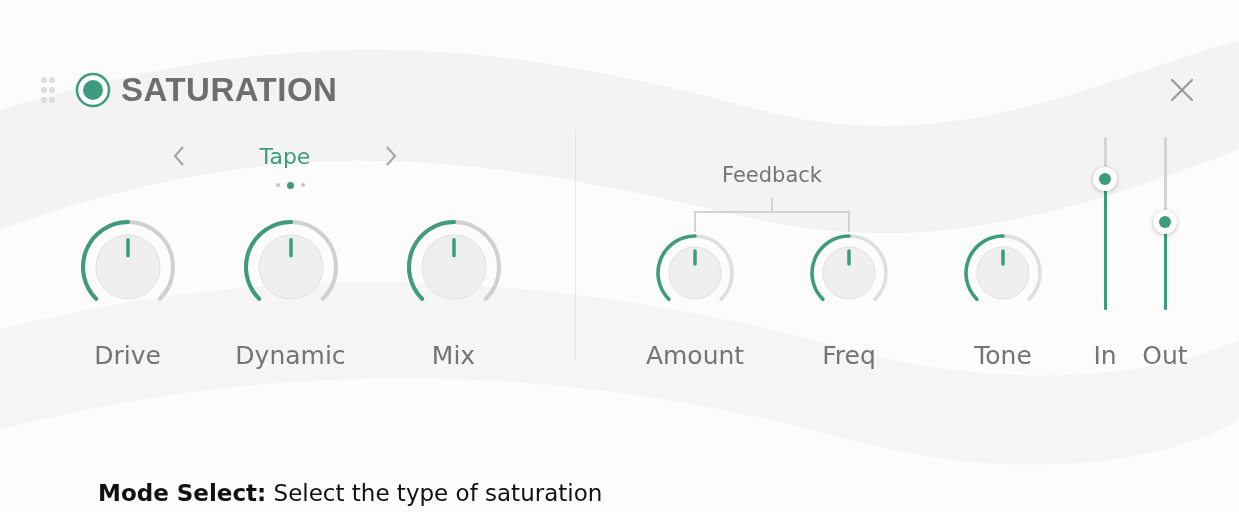 This screenshot has height=512, width=1239. Describe the element at coordinates (350, 493) in the screenshot. I see `caption-text: Mode Select: Select the type of saturation` at that location.